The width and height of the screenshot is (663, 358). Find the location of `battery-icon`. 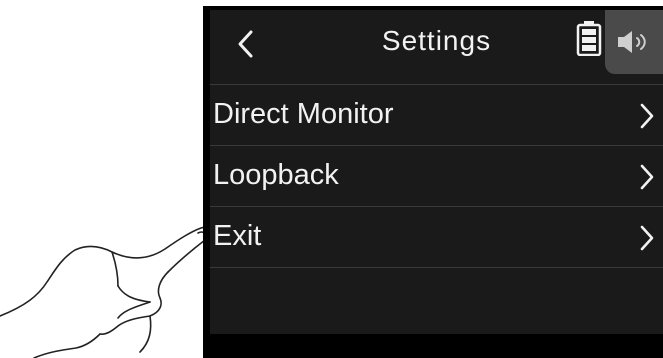

battery-icon is located at coordinates (589, 38).